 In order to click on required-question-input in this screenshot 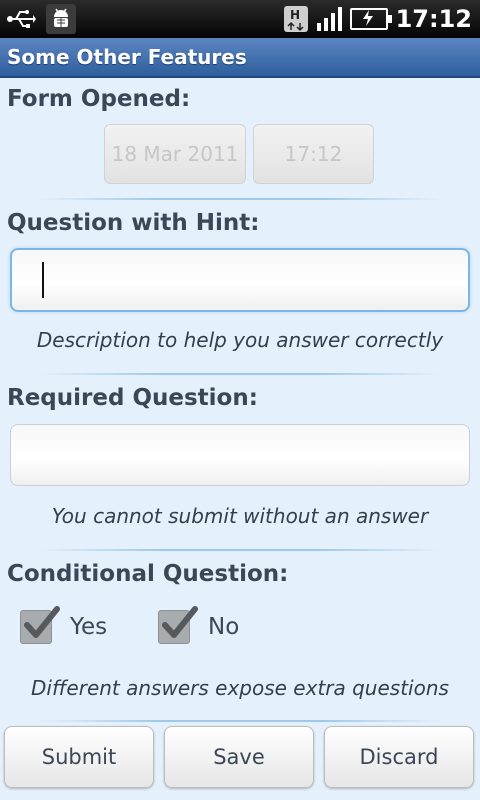, I will do `click(240, 455)`.